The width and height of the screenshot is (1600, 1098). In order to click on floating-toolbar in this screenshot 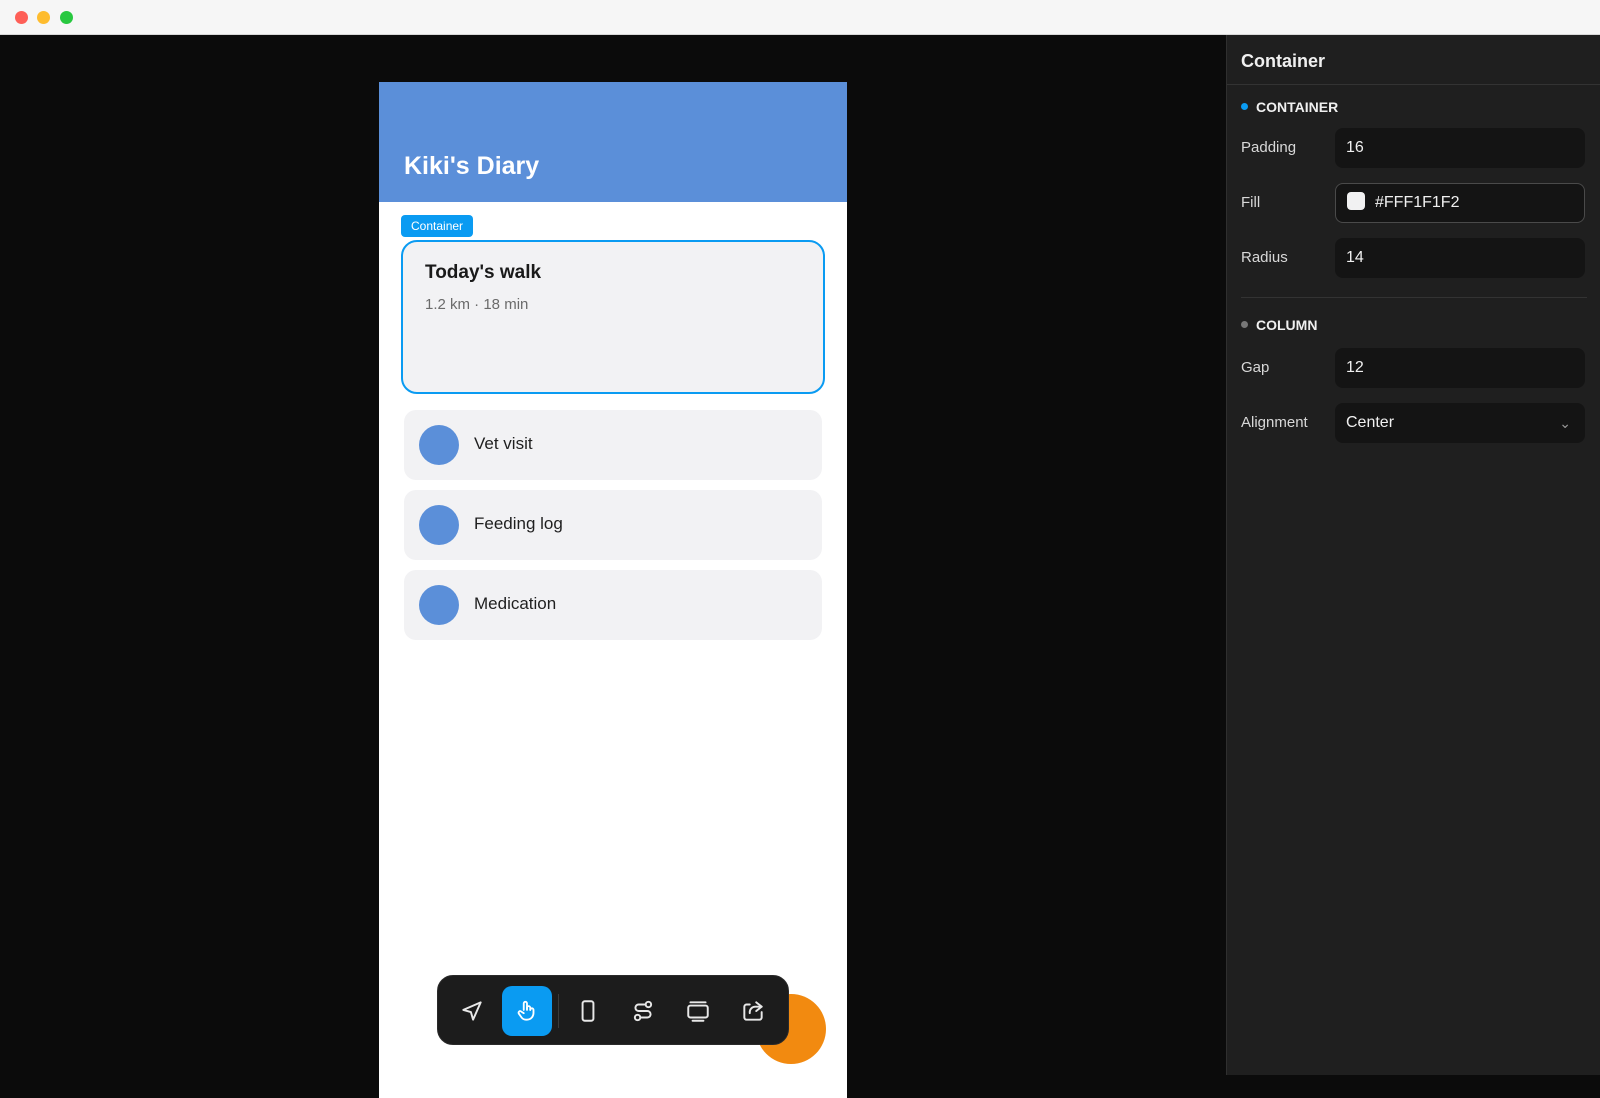, I will do `click(613, 1010)`.